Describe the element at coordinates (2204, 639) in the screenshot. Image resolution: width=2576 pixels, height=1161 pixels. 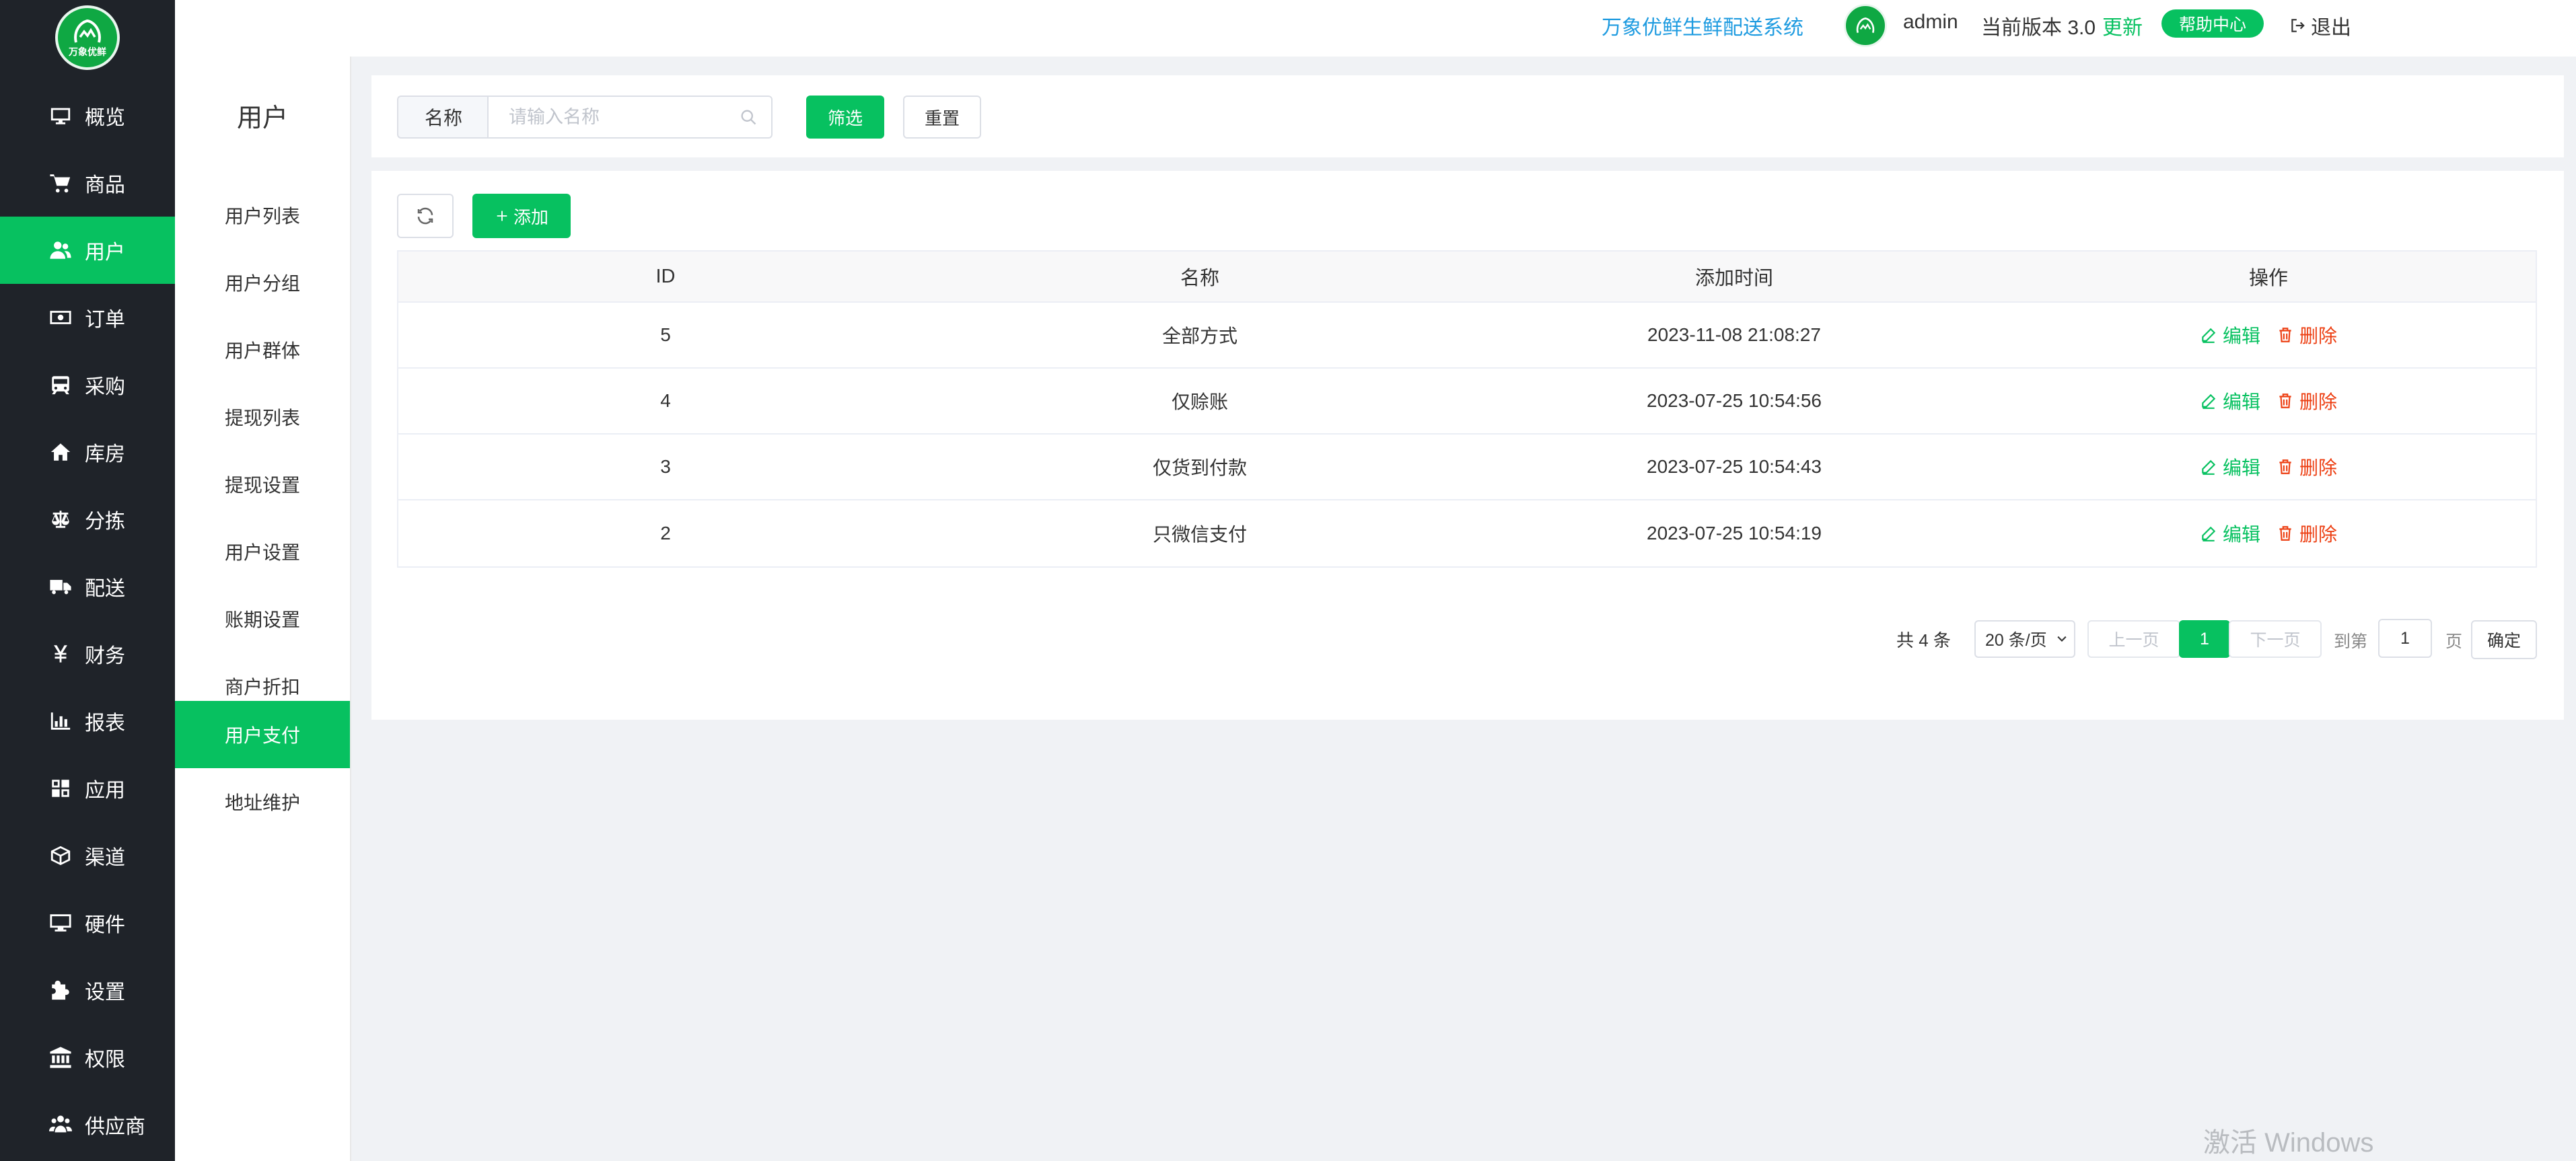
I see `page-number-current: 1` at that location.